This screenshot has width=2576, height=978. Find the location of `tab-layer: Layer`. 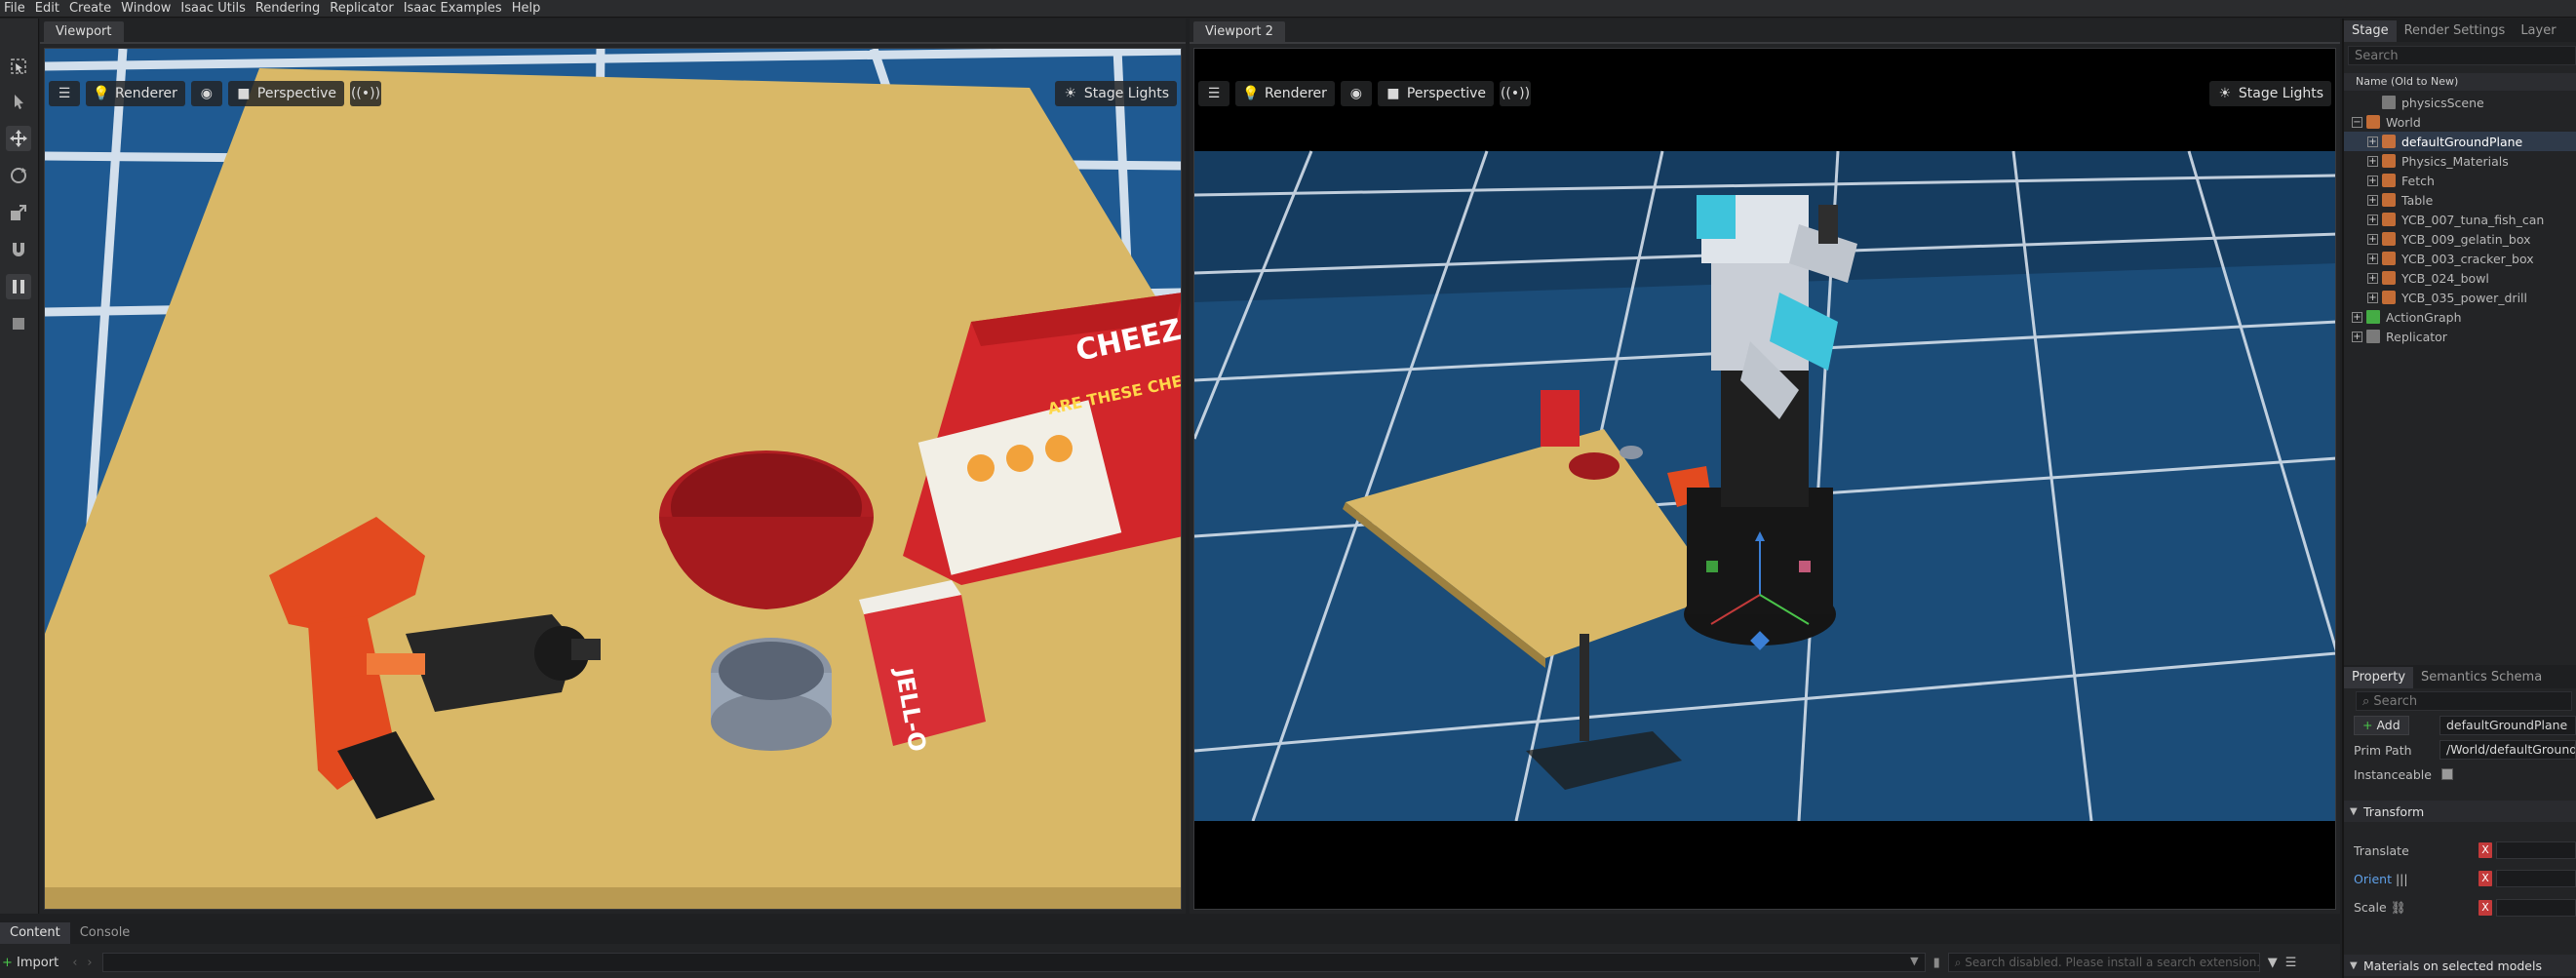

tab-layer: Layer is located at coordinates (2538, 31).